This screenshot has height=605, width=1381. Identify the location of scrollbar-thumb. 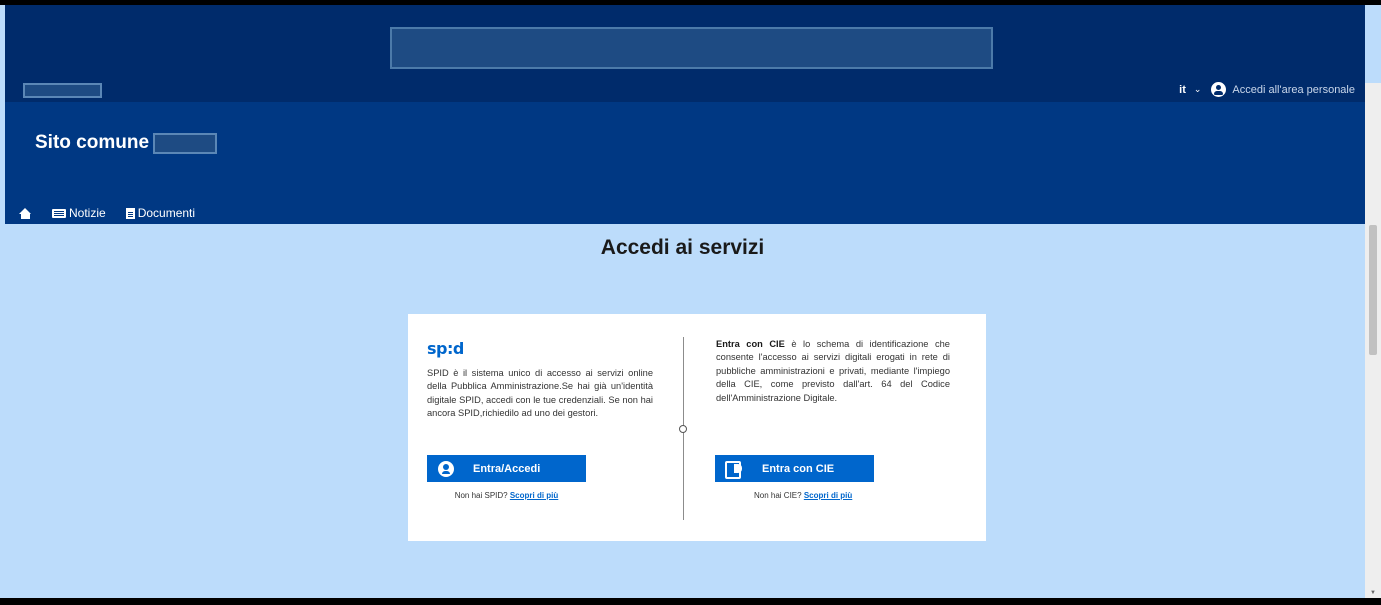
(1373, 290).